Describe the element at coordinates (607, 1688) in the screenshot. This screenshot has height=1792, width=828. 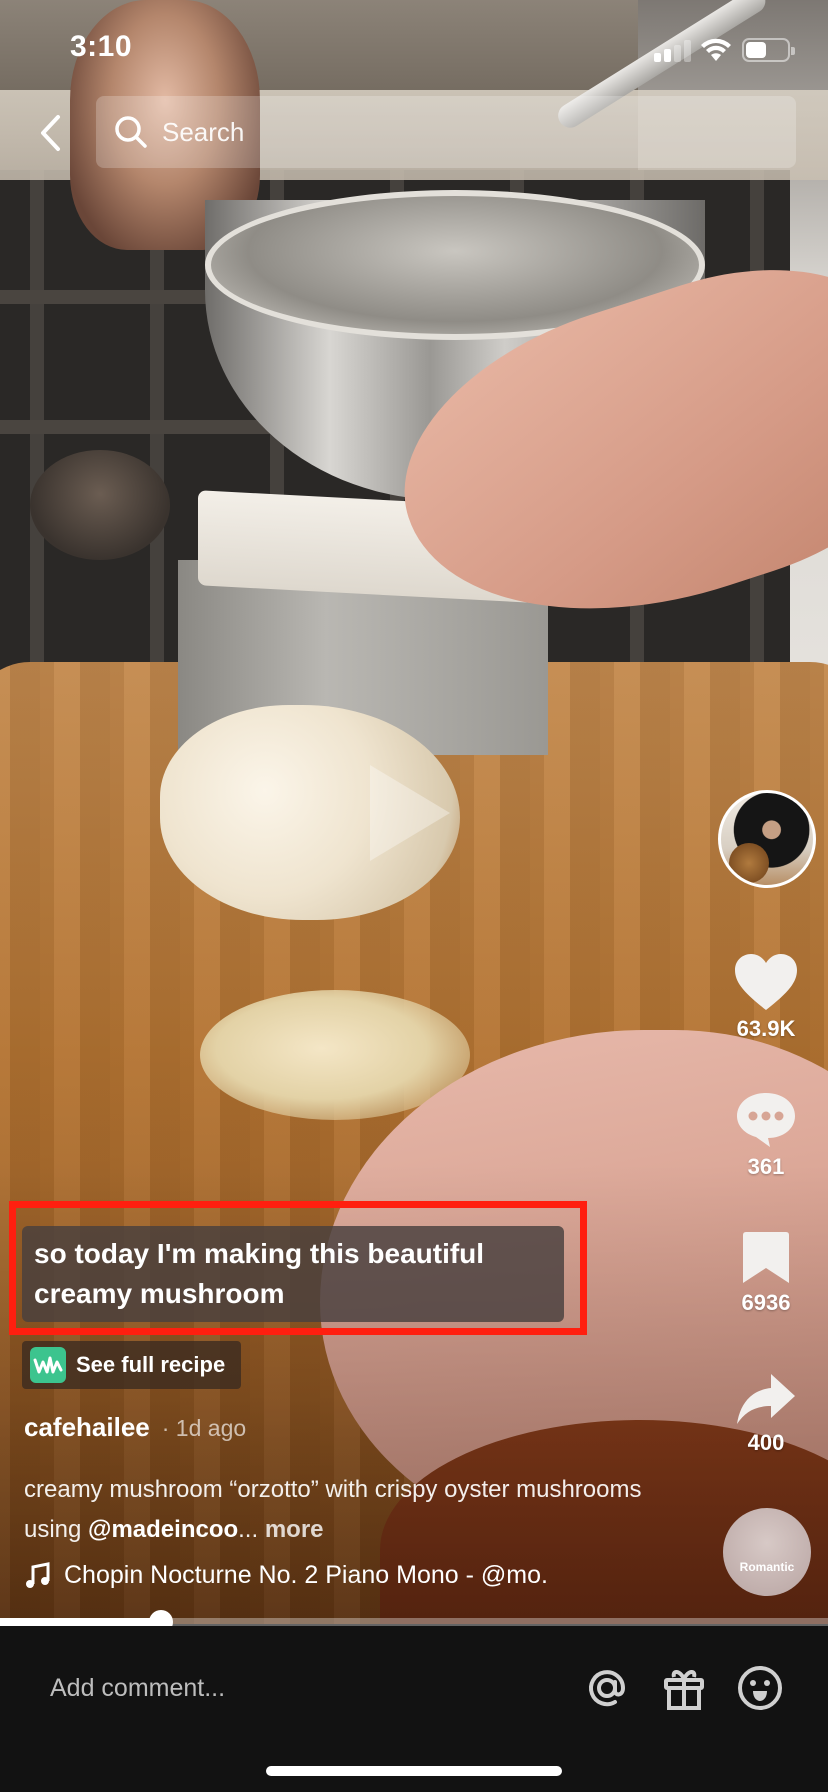
I see `at-mention-icon` at that location.